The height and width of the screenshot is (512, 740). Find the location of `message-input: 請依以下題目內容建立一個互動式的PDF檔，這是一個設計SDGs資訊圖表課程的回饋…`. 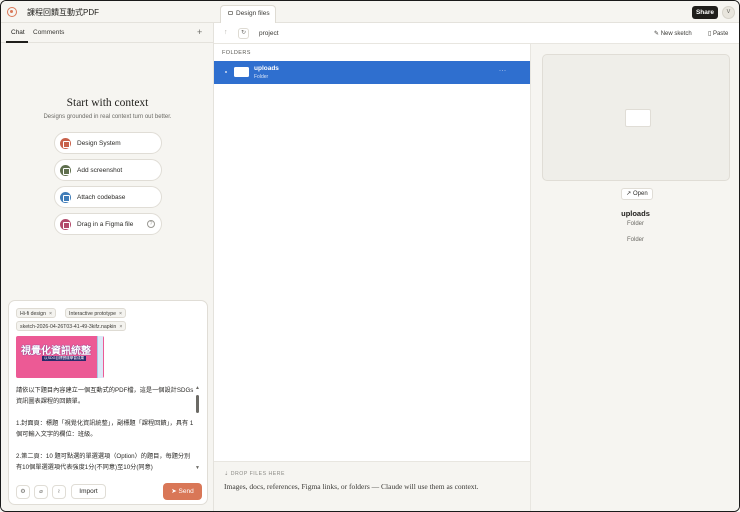

message-input: 請依以下題目內容建立一個互動式的PDF檔，這是一個設計SDGs資訊圖表課程的回饋… is located at coordinates (105, 431).